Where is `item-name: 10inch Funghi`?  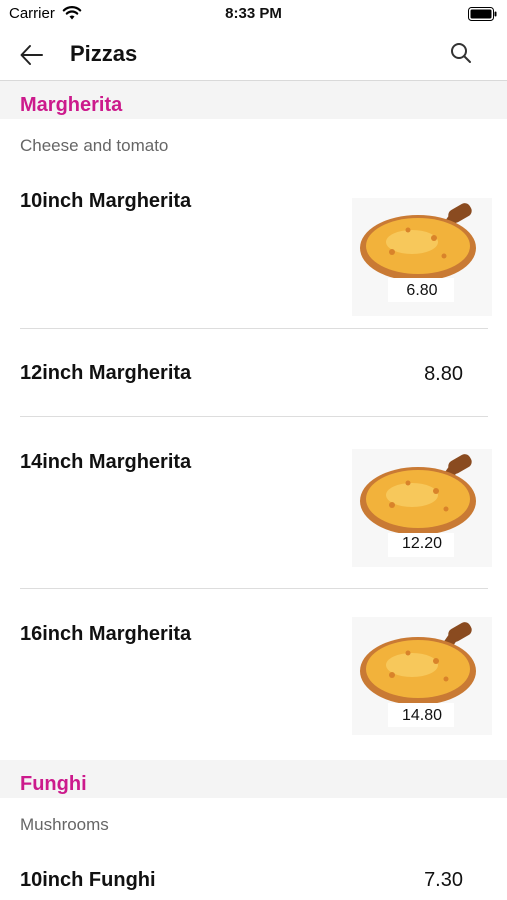 item-name: 10inch Funghi is located at coordinates (88, 880).